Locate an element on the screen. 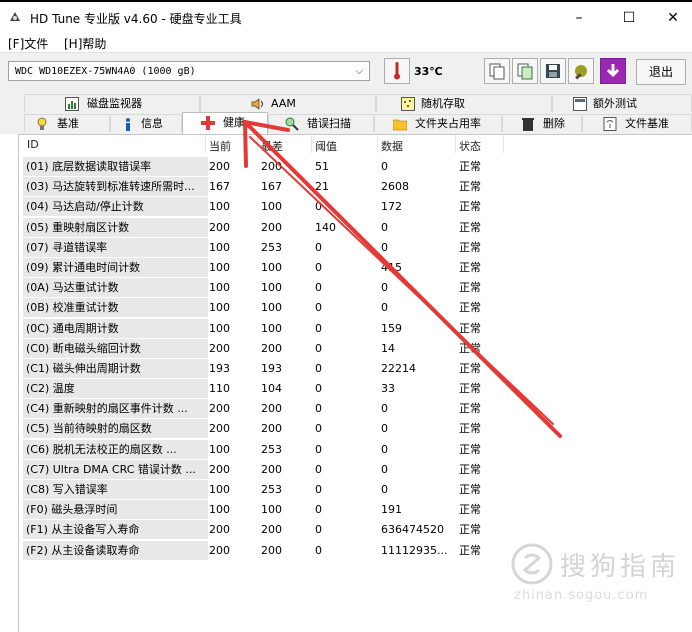 This screenshot has width=692, height=632. column-header-status: 状态 is located at coordinates (470, 146).